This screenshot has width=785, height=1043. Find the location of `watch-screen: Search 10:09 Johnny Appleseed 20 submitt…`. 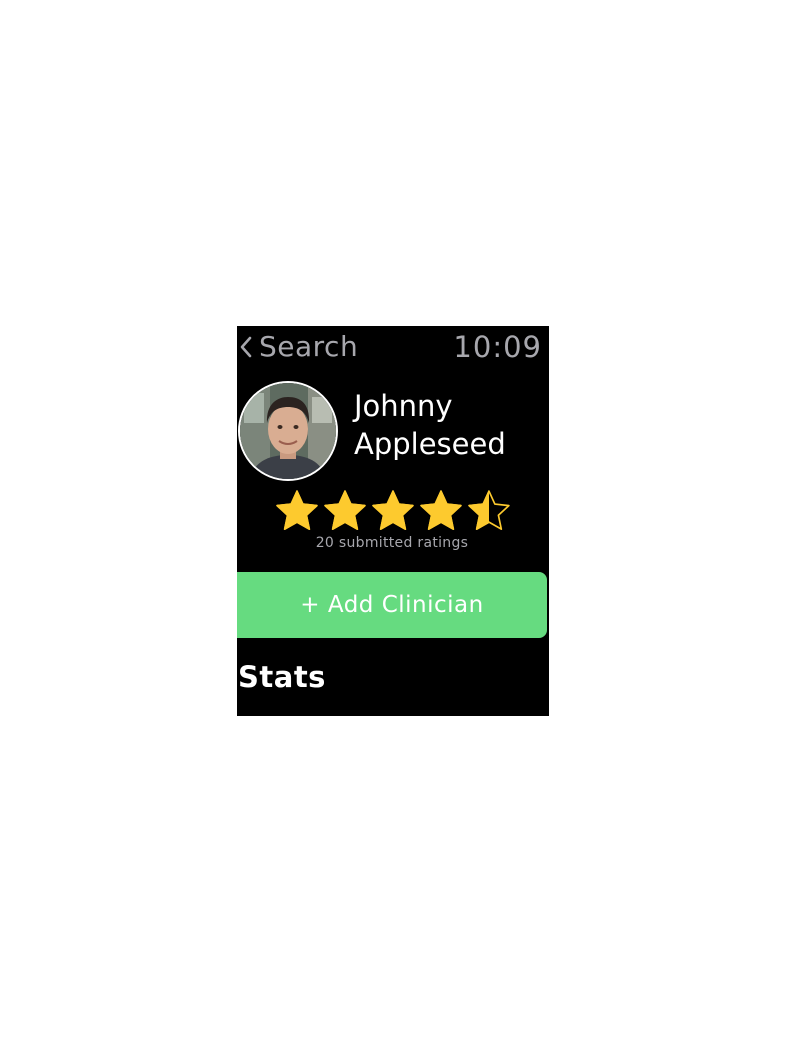

watch-screen: Search 10:09 Johnny Appleseed 20 submitt… is located at coordinates (393, 521).